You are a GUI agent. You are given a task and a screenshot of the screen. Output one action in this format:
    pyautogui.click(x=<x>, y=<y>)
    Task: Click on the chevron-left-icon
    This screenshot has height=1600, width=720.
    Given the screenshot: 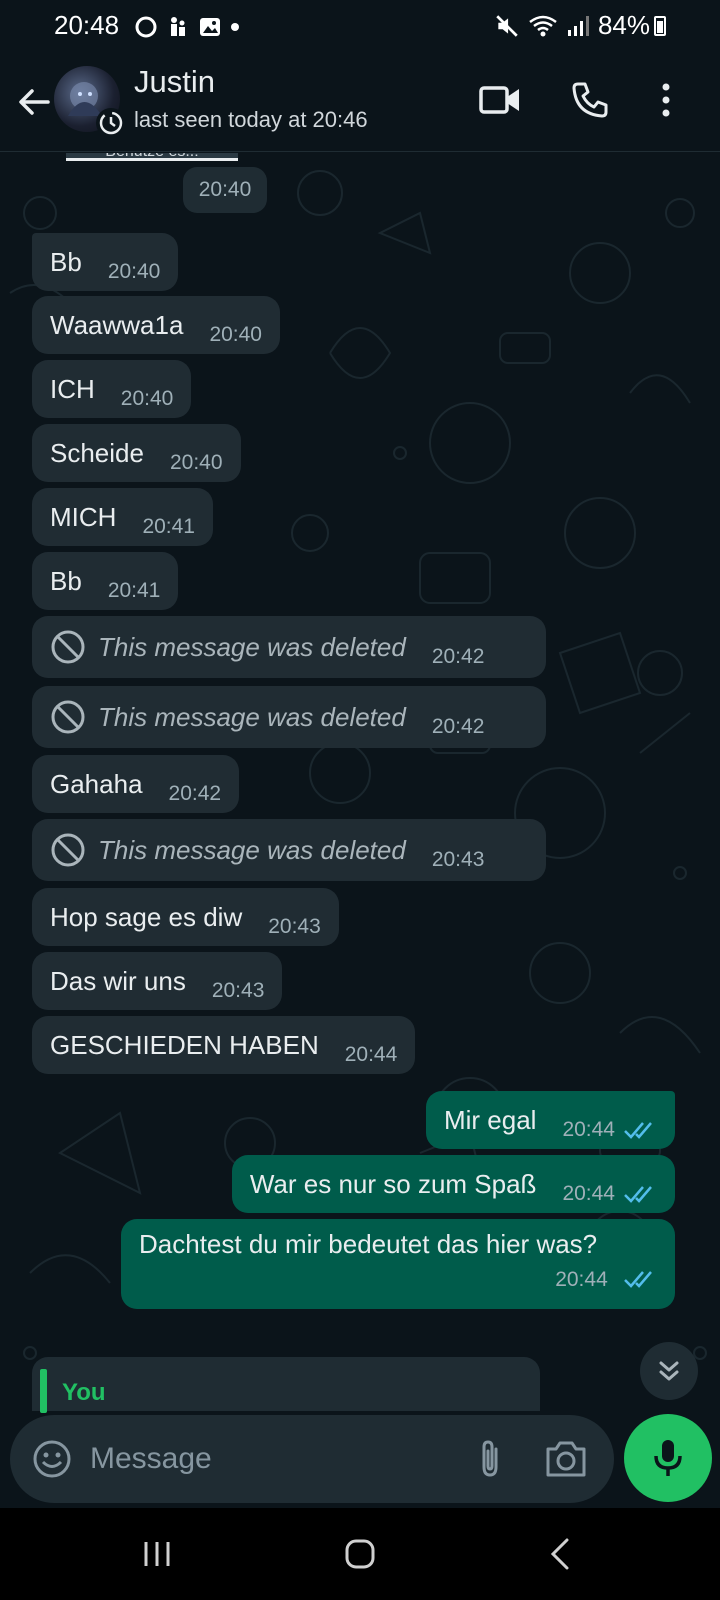 What is the action you would take?
    pyautogui.click(x=559, y=1554)
    